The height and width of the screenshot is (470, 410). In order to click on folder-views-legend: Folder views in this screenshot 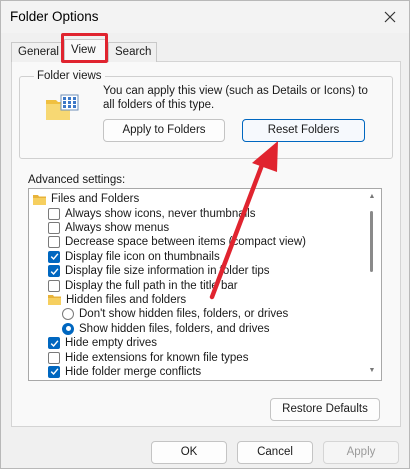, I will do `click(69, 76)`.